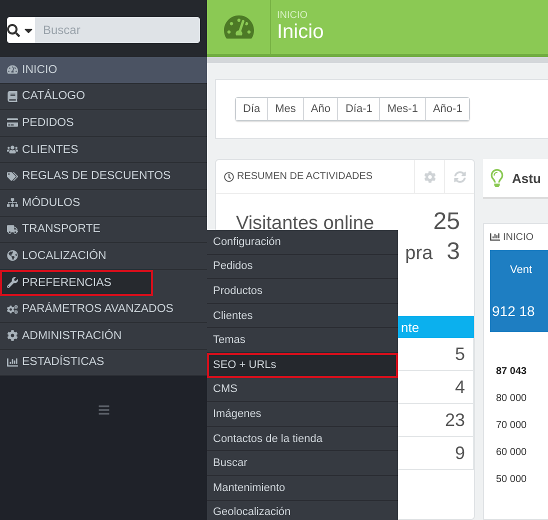 The width and height of the screenshot is (548, 520). What do you see at coordinates (302, 390) in the screenshot?
I see `submenu-item: CMS` at bounding box center [302, 390].